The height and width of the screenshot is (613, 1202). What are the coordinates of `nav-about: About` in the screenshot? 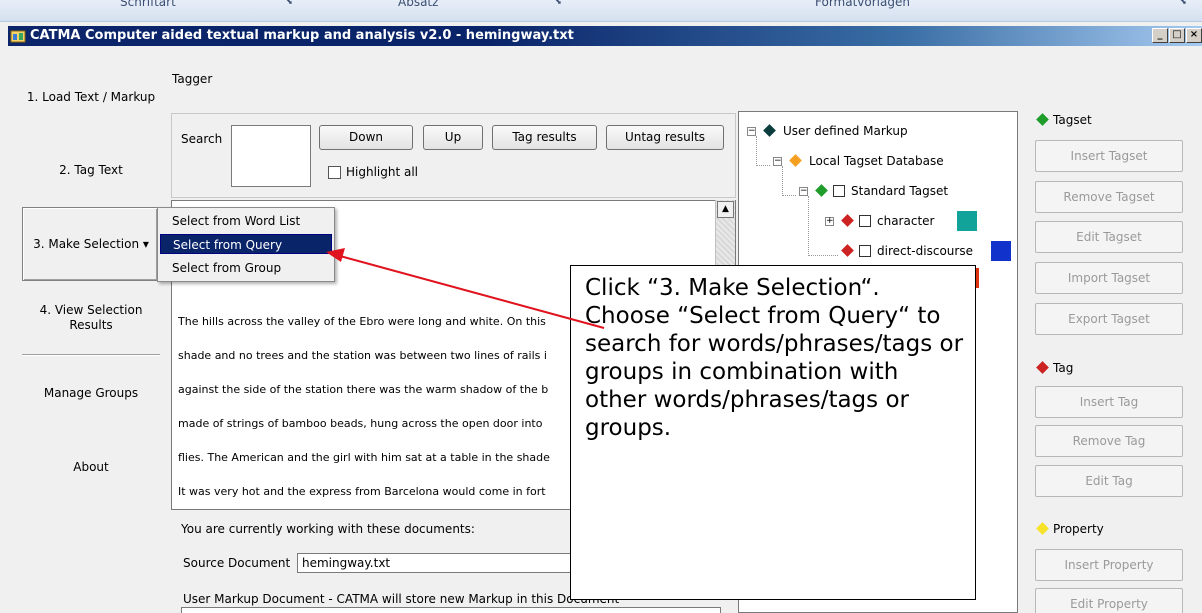 It's located at (91, 467).